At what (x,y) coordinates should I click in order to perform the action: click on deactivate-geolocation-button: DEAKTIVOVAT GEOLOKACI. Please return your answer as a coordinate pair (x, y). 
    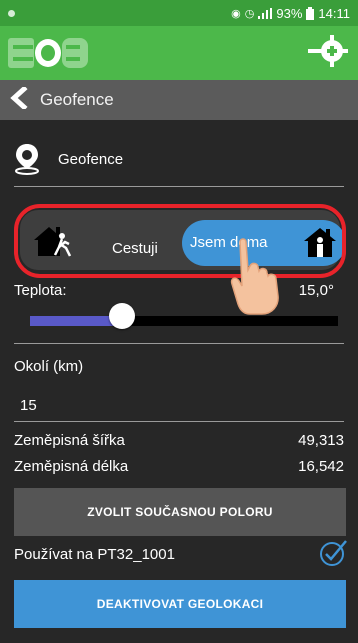
    Looking at the image, I should click on (180, 604).